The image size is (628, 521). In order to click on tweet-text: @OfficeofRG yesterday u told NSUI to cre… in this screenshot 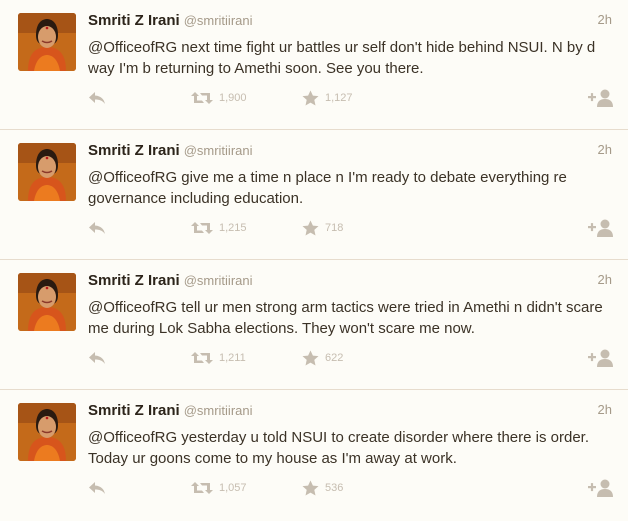, I will do `click(339, 448)`.